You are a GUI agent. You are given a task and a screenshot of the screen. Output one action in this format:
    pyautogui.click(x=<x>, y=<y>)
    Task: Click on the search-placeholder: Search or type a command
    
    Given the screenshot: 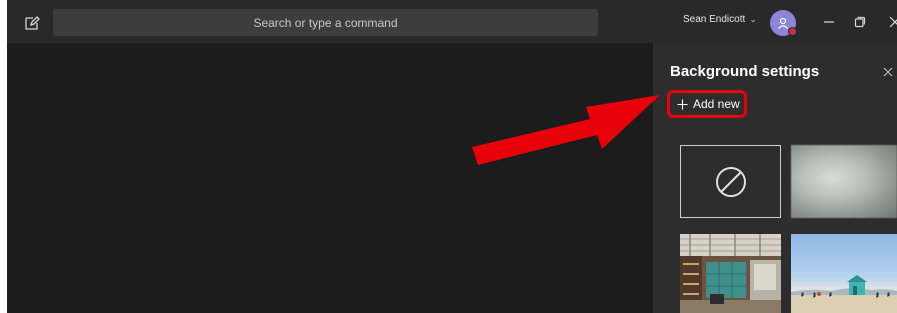 What is the action you would take?
    pyautogui.click(x=325, y=22)
    